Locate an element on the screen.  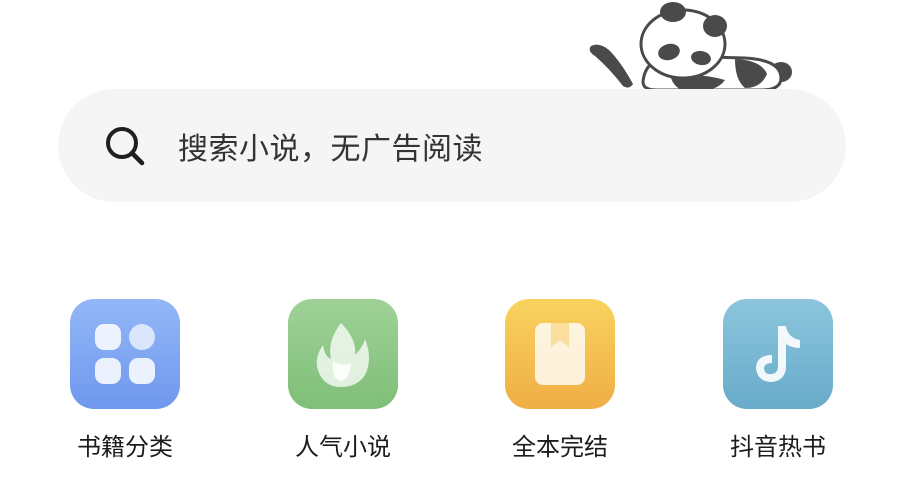
shortcut-douyin-hot-books: 抖音热书 is located at coordinates (778, 380).